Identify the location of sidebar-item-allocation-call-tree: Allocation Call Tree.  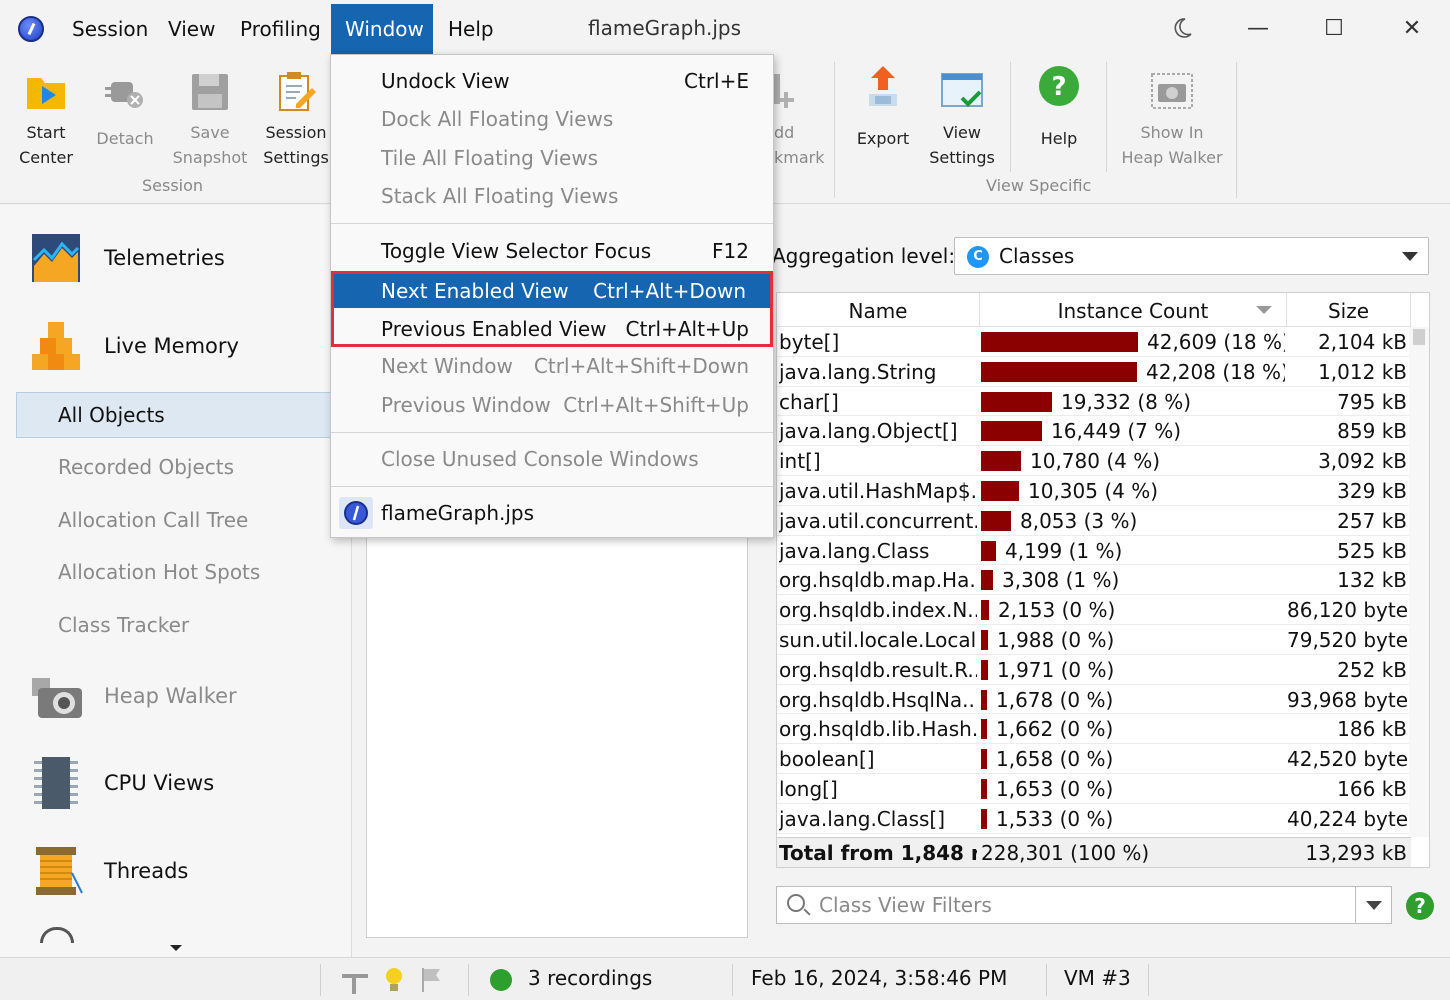
(153, 520).